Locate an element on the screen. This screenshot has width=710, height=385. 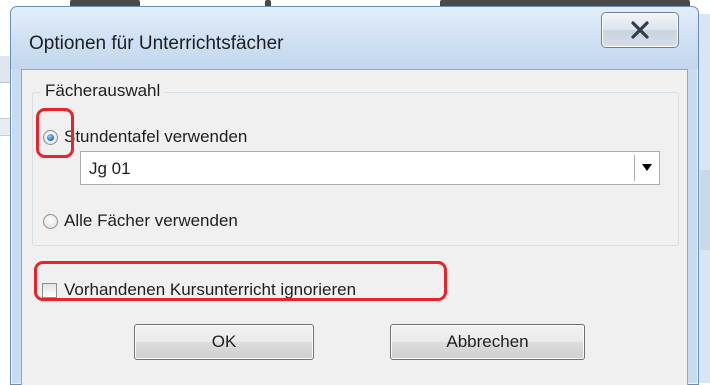
timetable-select: Jg 01 is located at coordinates (370, 168).